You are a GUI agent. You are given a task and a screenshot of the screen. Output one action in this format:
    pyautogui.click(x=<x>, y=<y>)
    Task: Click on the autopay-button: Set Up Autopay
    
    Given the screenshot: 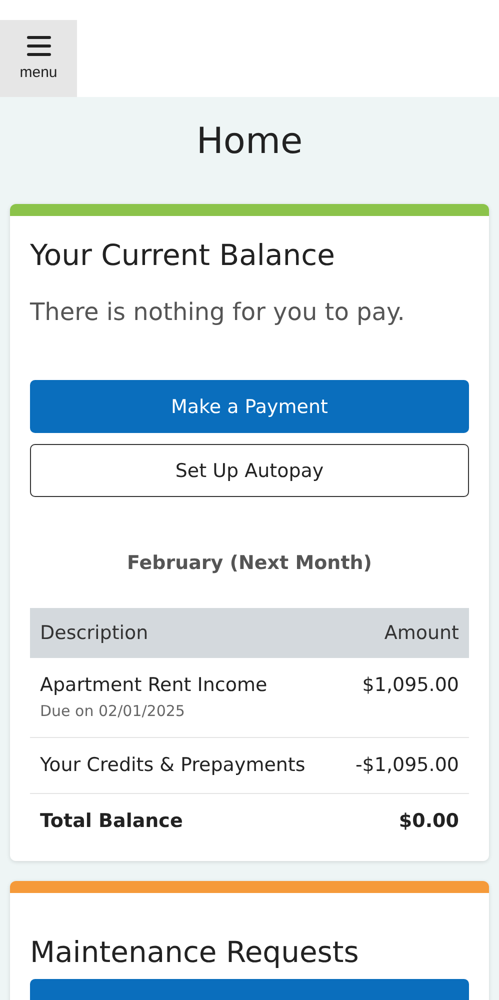 What is the action you would take?
    pyautogui.click(x=249, y=470)
    